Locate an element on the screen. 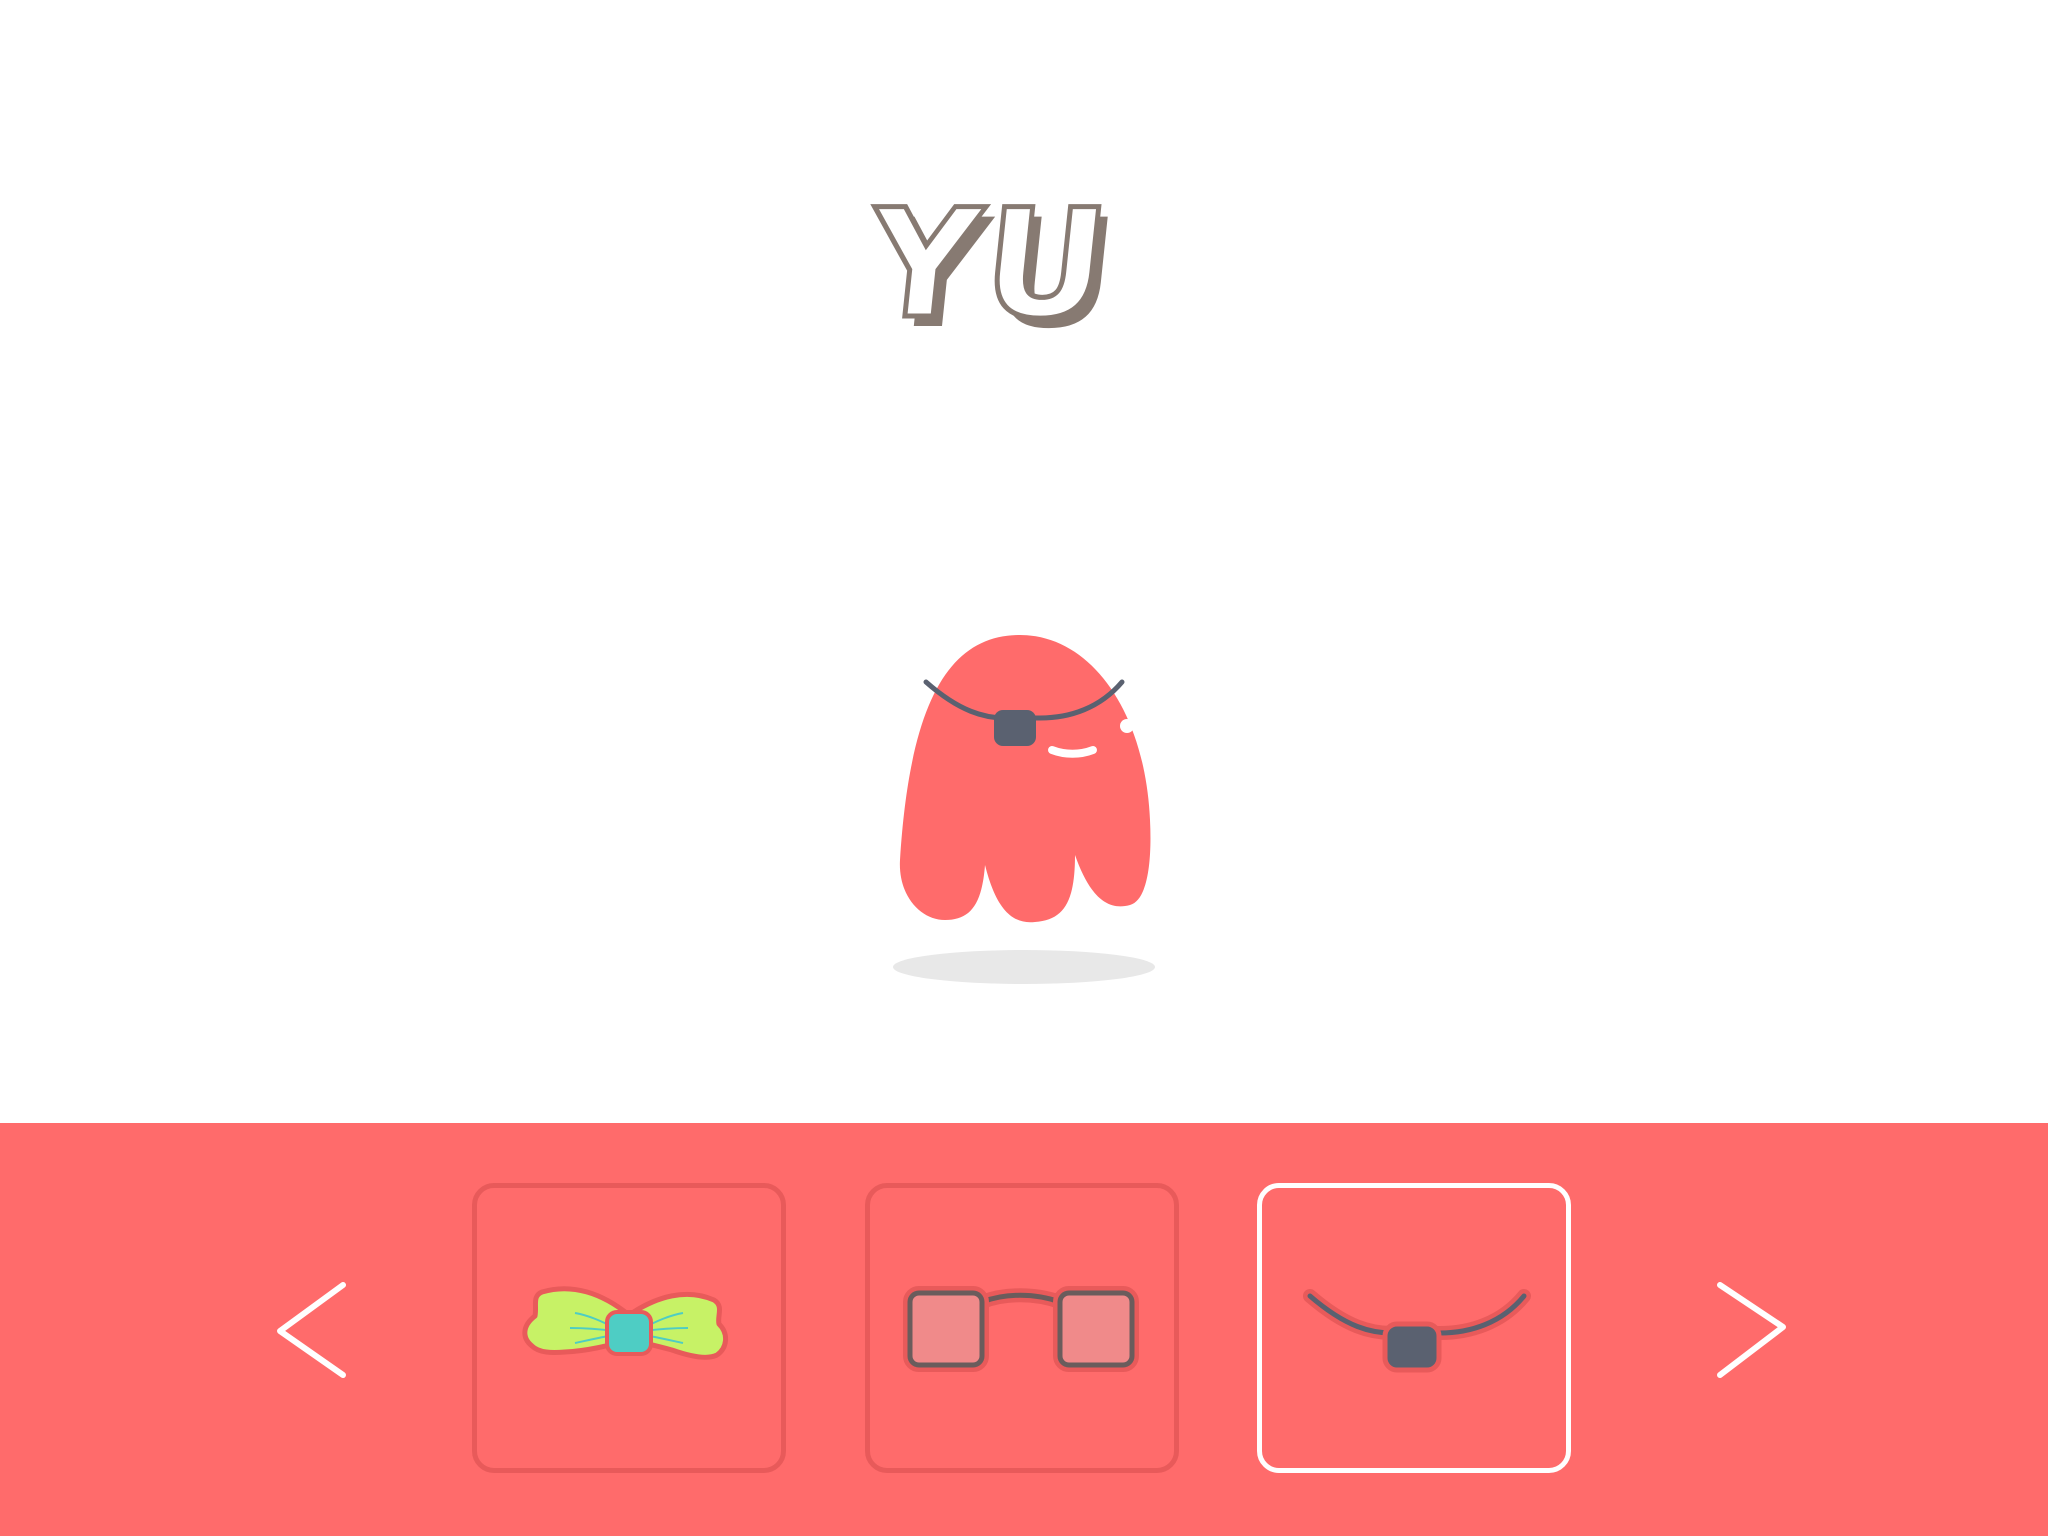 This screenshot has width=2048, height=1536. bow-tie-icon is located at coordinates (625, 1323).